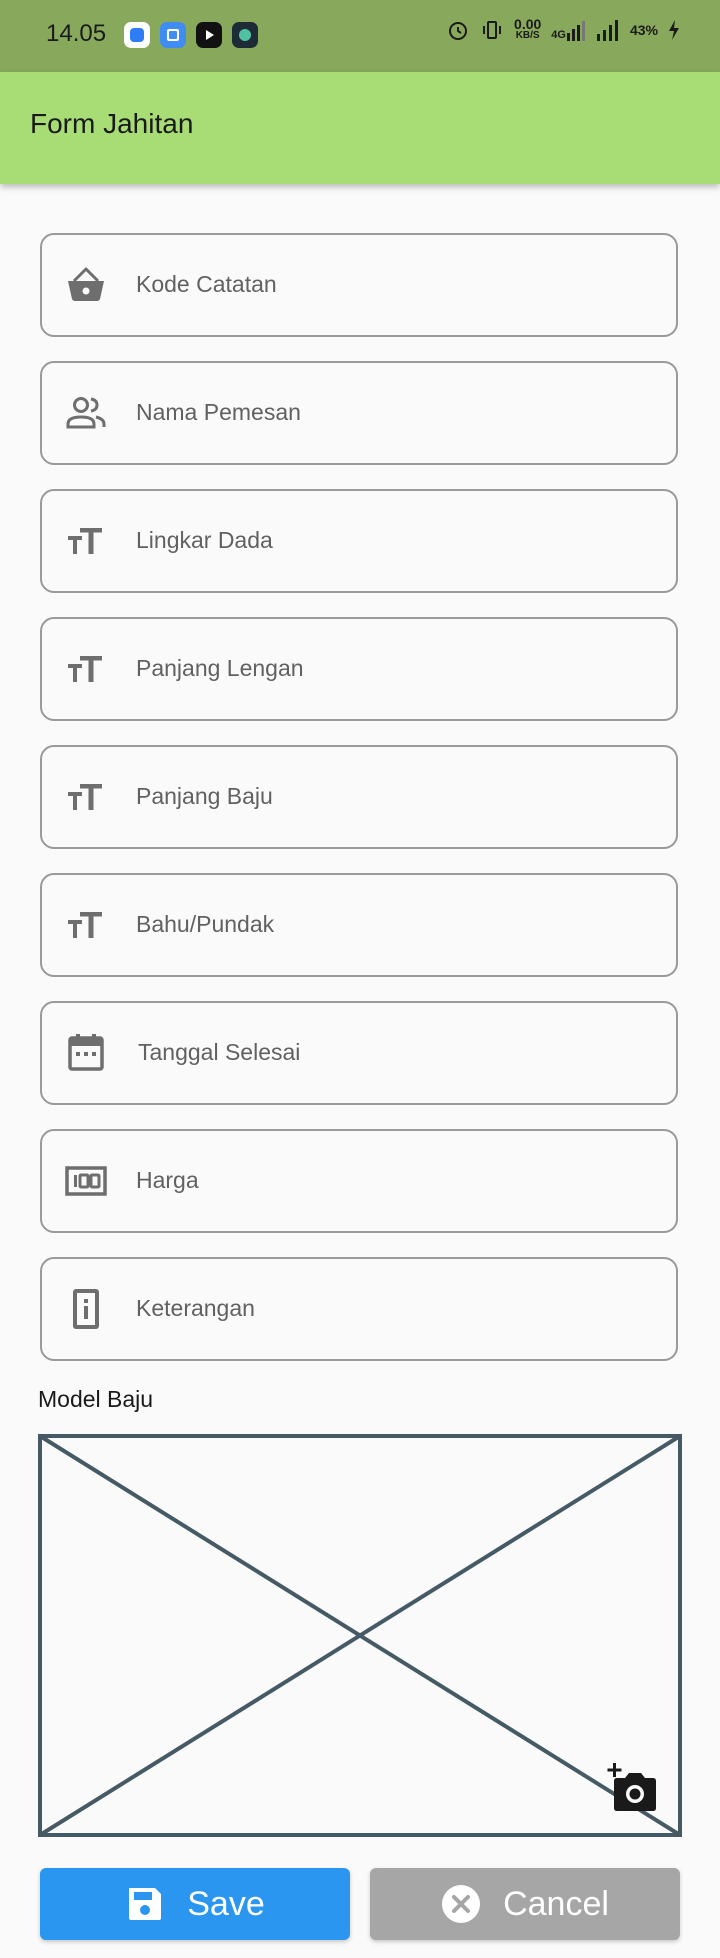 This screenshot has height=1958, width=720. What do you see at coordinates (568, 30) in the screenshot?
I see `signal-4g-icon: 4G` at bounding box center [568, 30].